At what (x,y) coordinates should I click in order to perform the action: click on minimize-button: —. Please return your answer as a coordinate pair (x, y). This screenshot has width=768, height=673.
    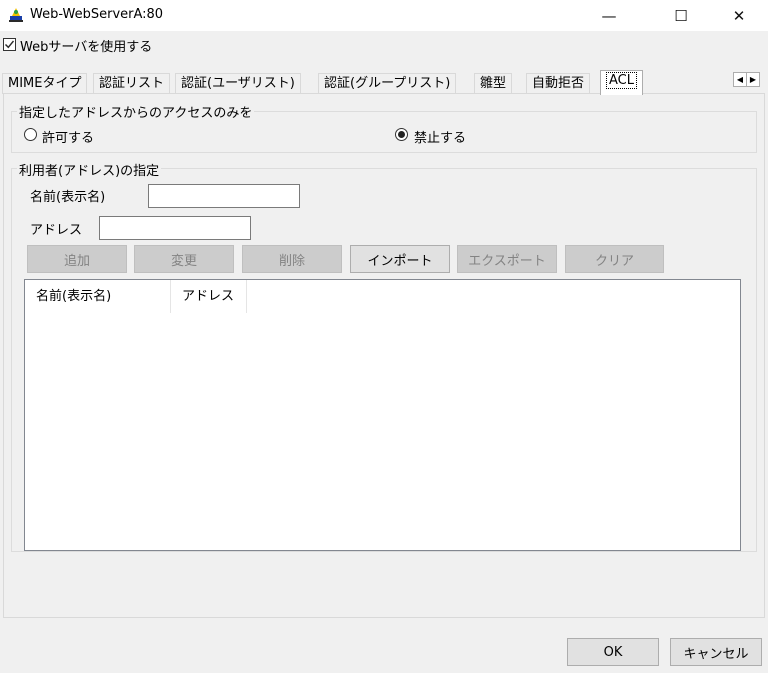
    Looking at the image, I should click on (609, 15).